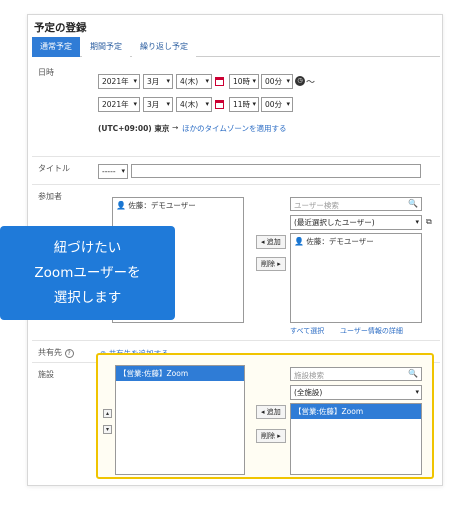  I want to click on start-minute-select: 00分, so click(277, 81).